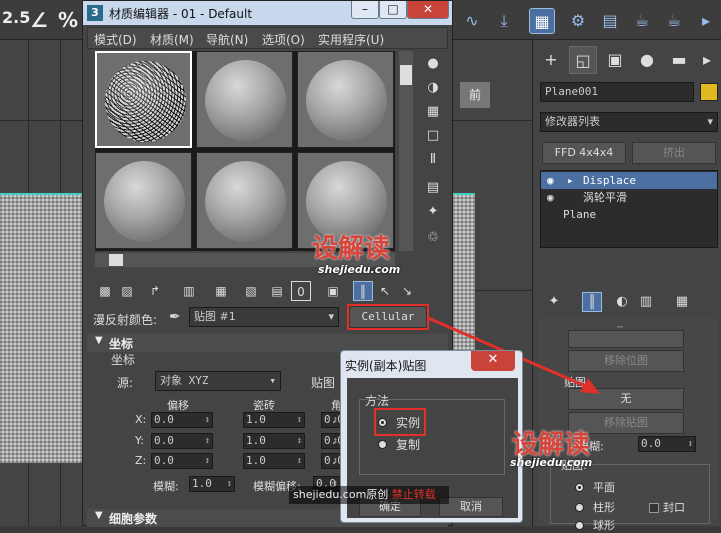  Describe the element at coordinates (654, 508) in the screenshot. I see `cap-checkbox` at that location.